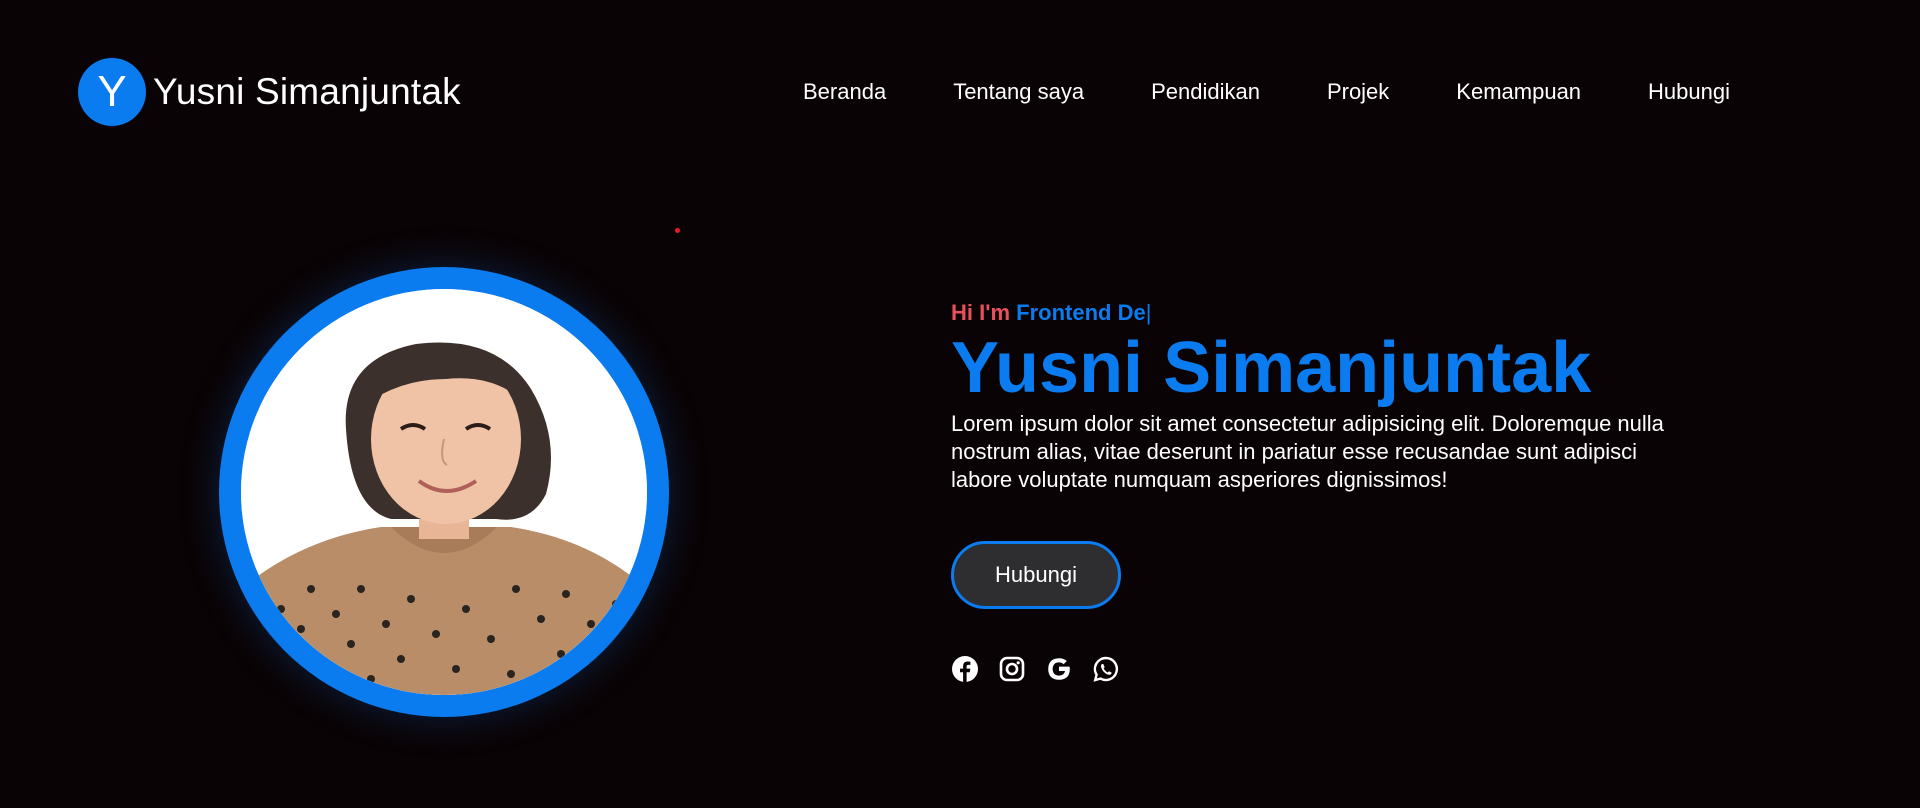 This screenshot has width=1920, height=808. What do you see at coordinates (1012, 669) in the screenshot?
I see `instagram-icon` at bounding box center [1012, 669].